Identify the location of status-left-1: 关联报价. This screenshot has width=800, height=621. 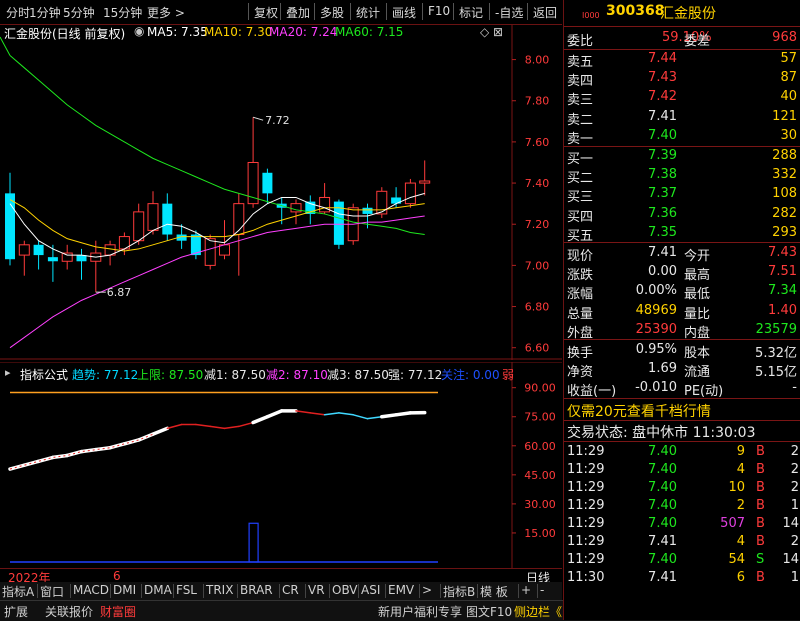
(69, 611).